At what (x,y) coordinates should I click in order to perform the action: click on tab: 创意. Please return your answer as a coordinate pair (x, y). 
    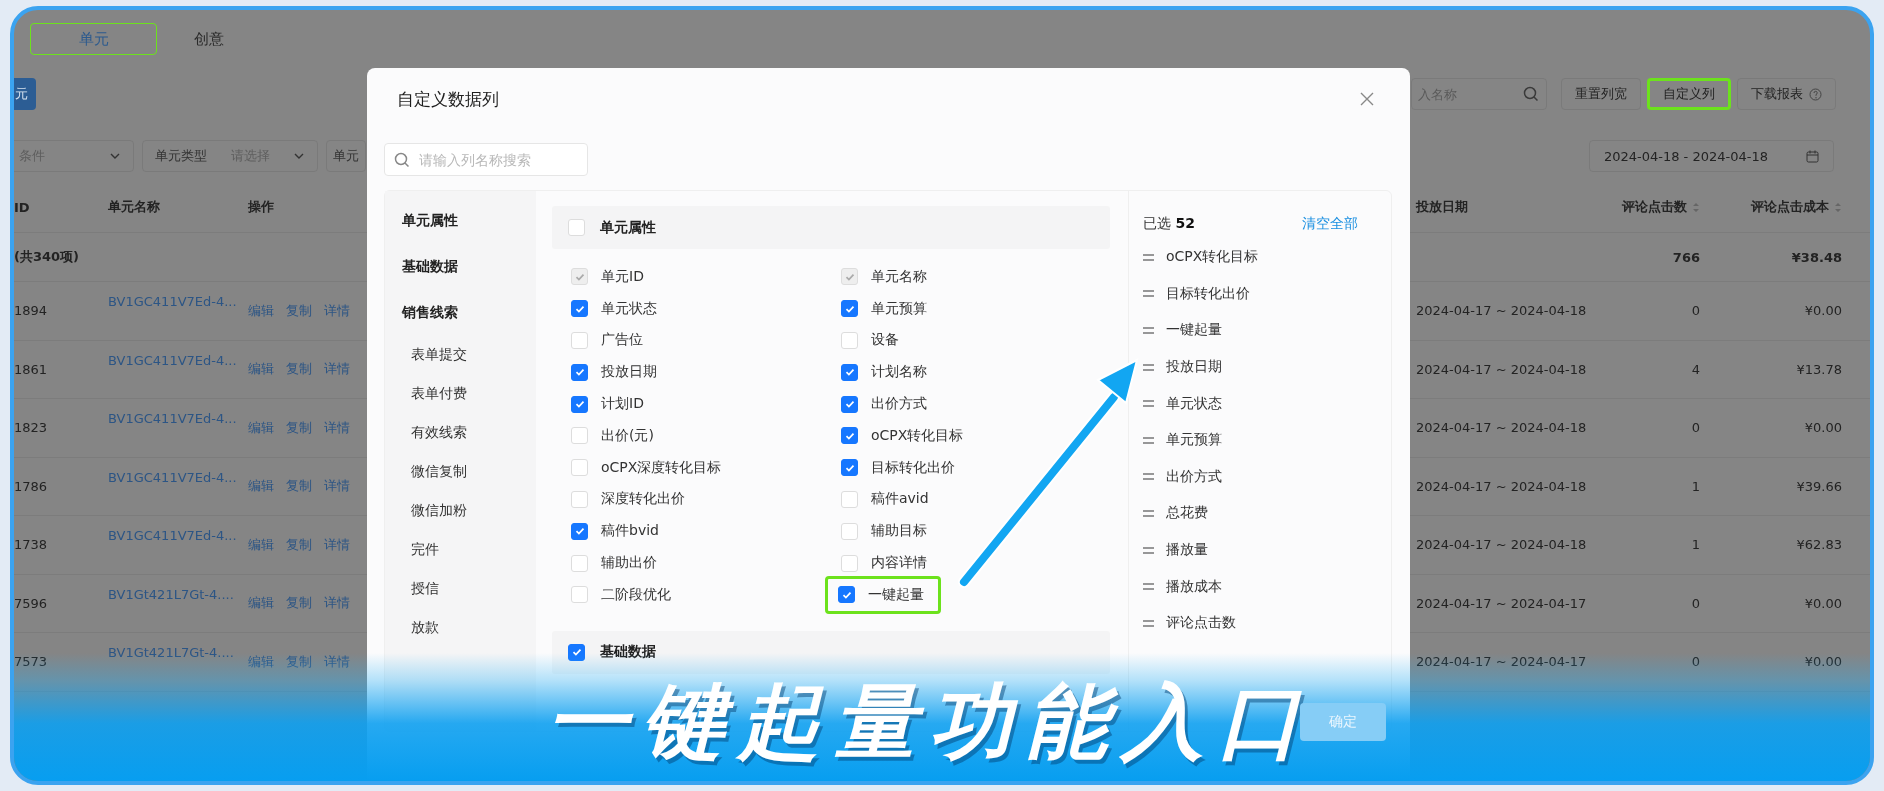
    Looking at the image, I should click on (209, 39).